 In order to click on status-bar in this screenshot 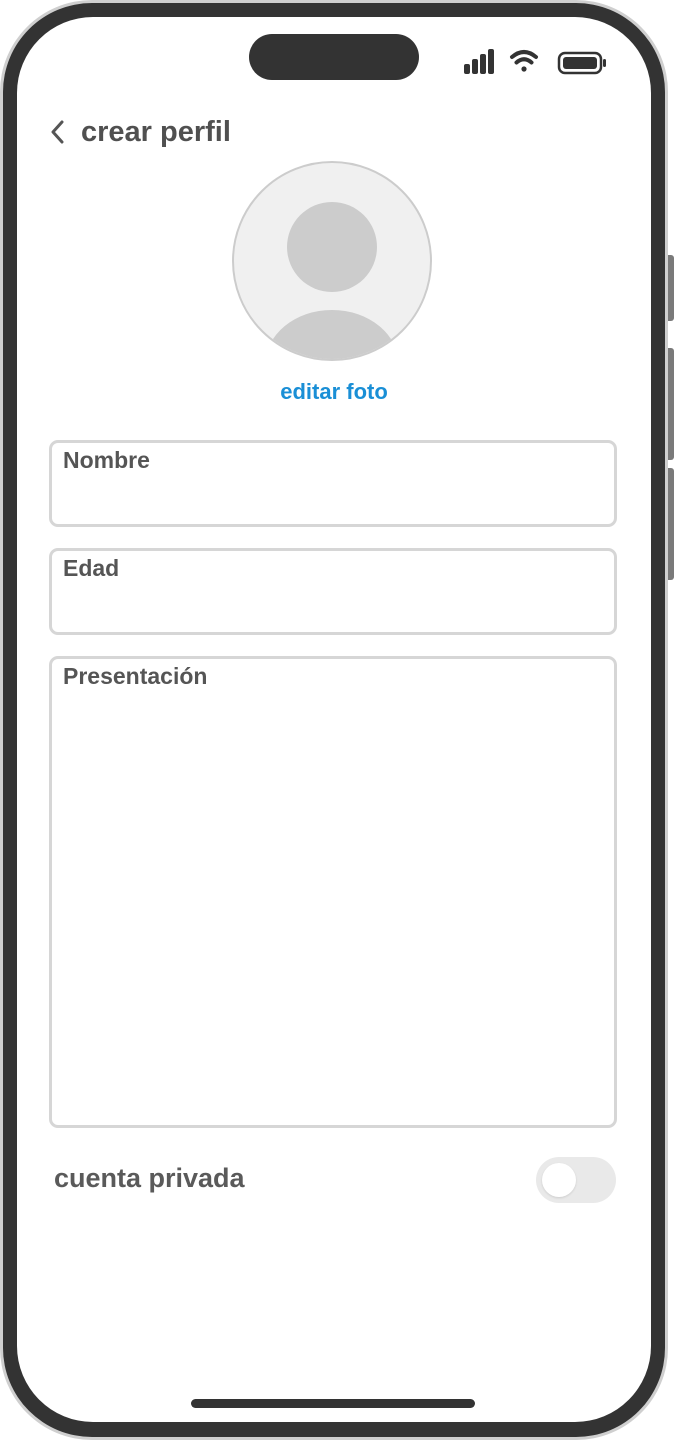, I will do `click(537, 62)`.